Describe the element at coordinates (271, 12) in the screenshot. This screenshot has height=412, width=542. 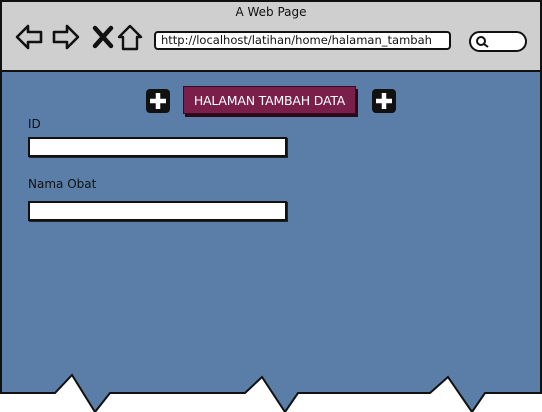
I see `window-title: A Web Page` at that location.